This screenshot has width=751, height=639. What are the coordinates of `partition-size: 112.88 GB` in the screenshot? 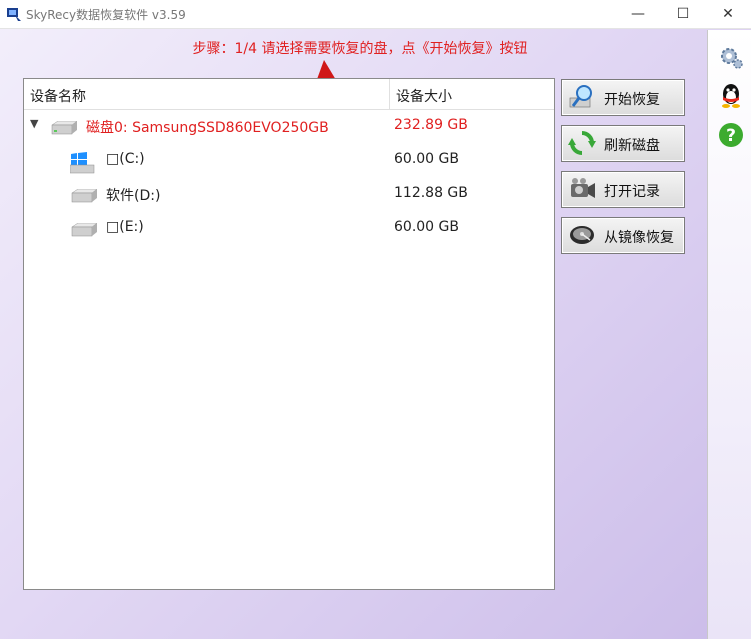 It's located at (431, 193).